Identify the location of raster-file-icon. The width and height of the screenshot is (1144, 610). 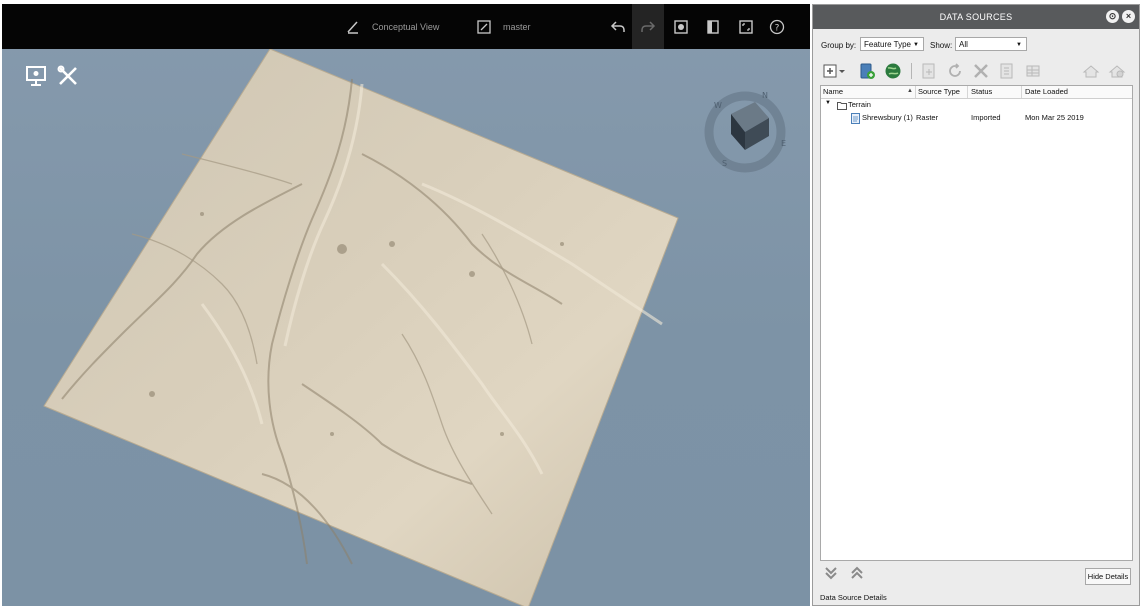
(855, 118).